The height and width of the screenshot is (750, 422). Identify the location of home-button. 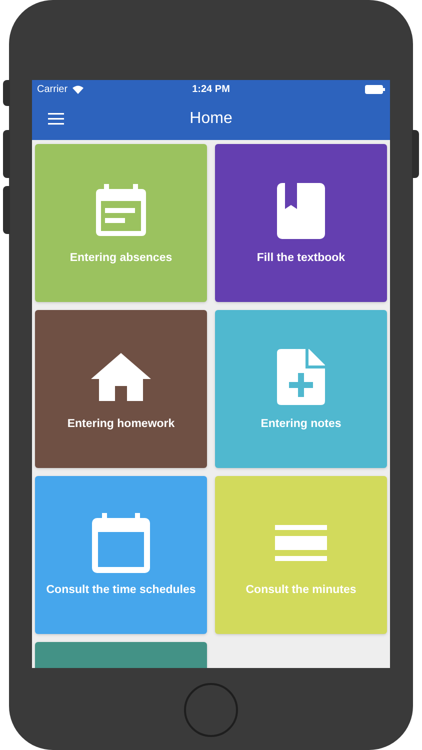
(211, 710).